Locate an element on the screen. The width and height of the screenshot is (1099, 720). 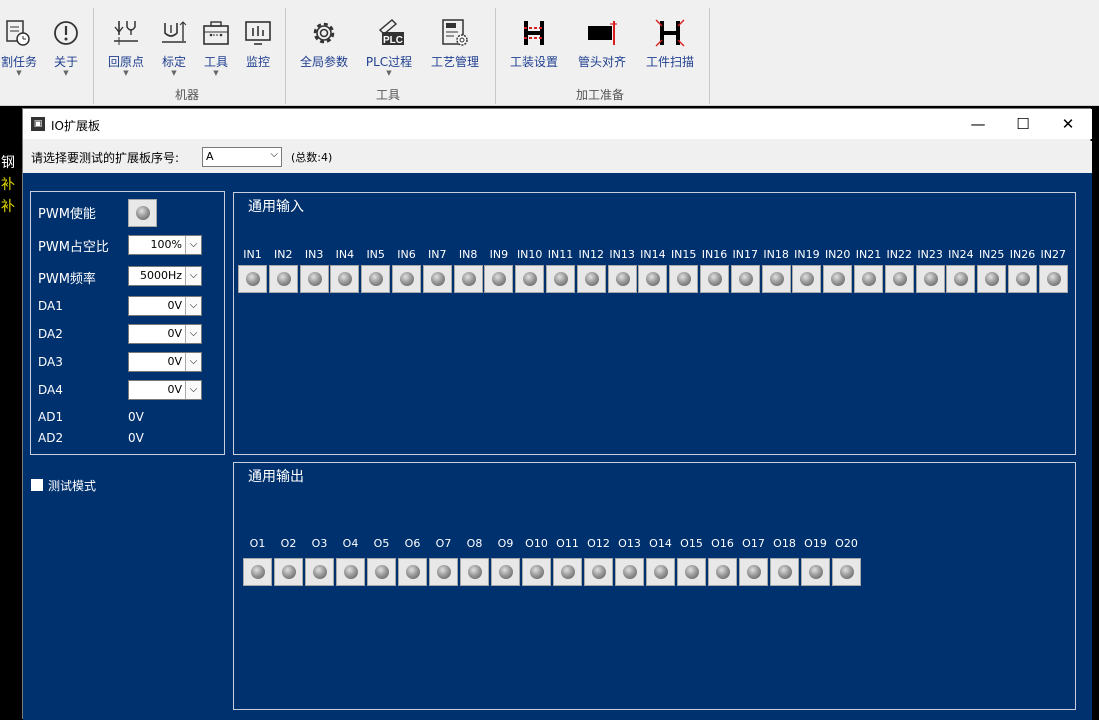
input-label: IN15 is located at coordinates (683, 254).